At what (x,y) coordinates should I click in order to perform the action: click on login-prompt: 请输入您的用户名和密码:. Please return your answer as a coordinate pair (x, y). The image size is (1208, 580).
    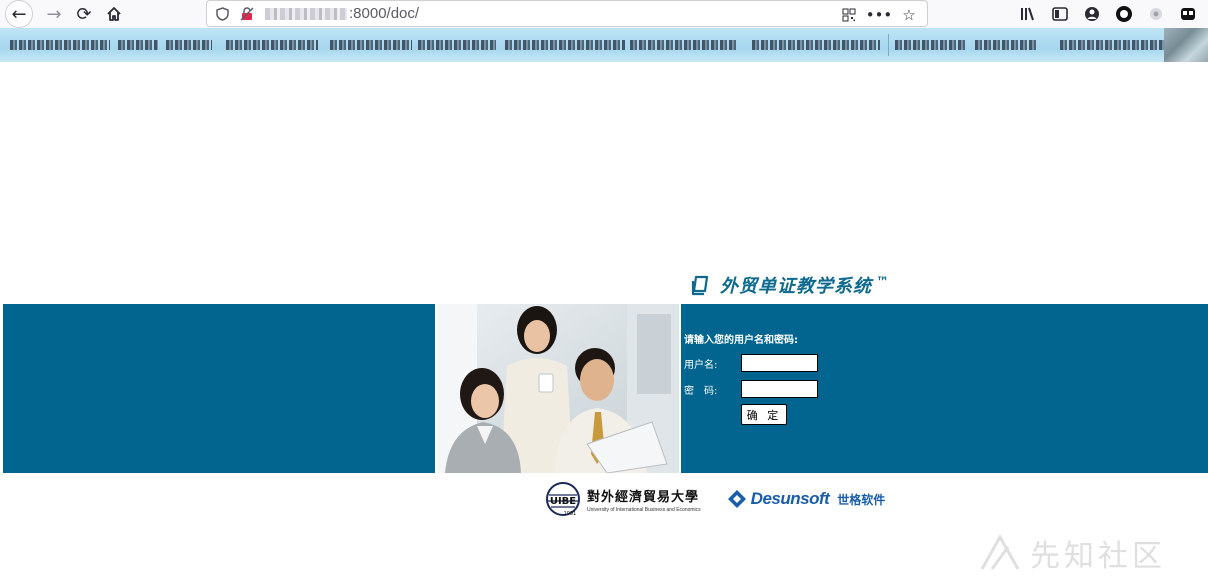
    Looking at the image, I should click on (741, 340).